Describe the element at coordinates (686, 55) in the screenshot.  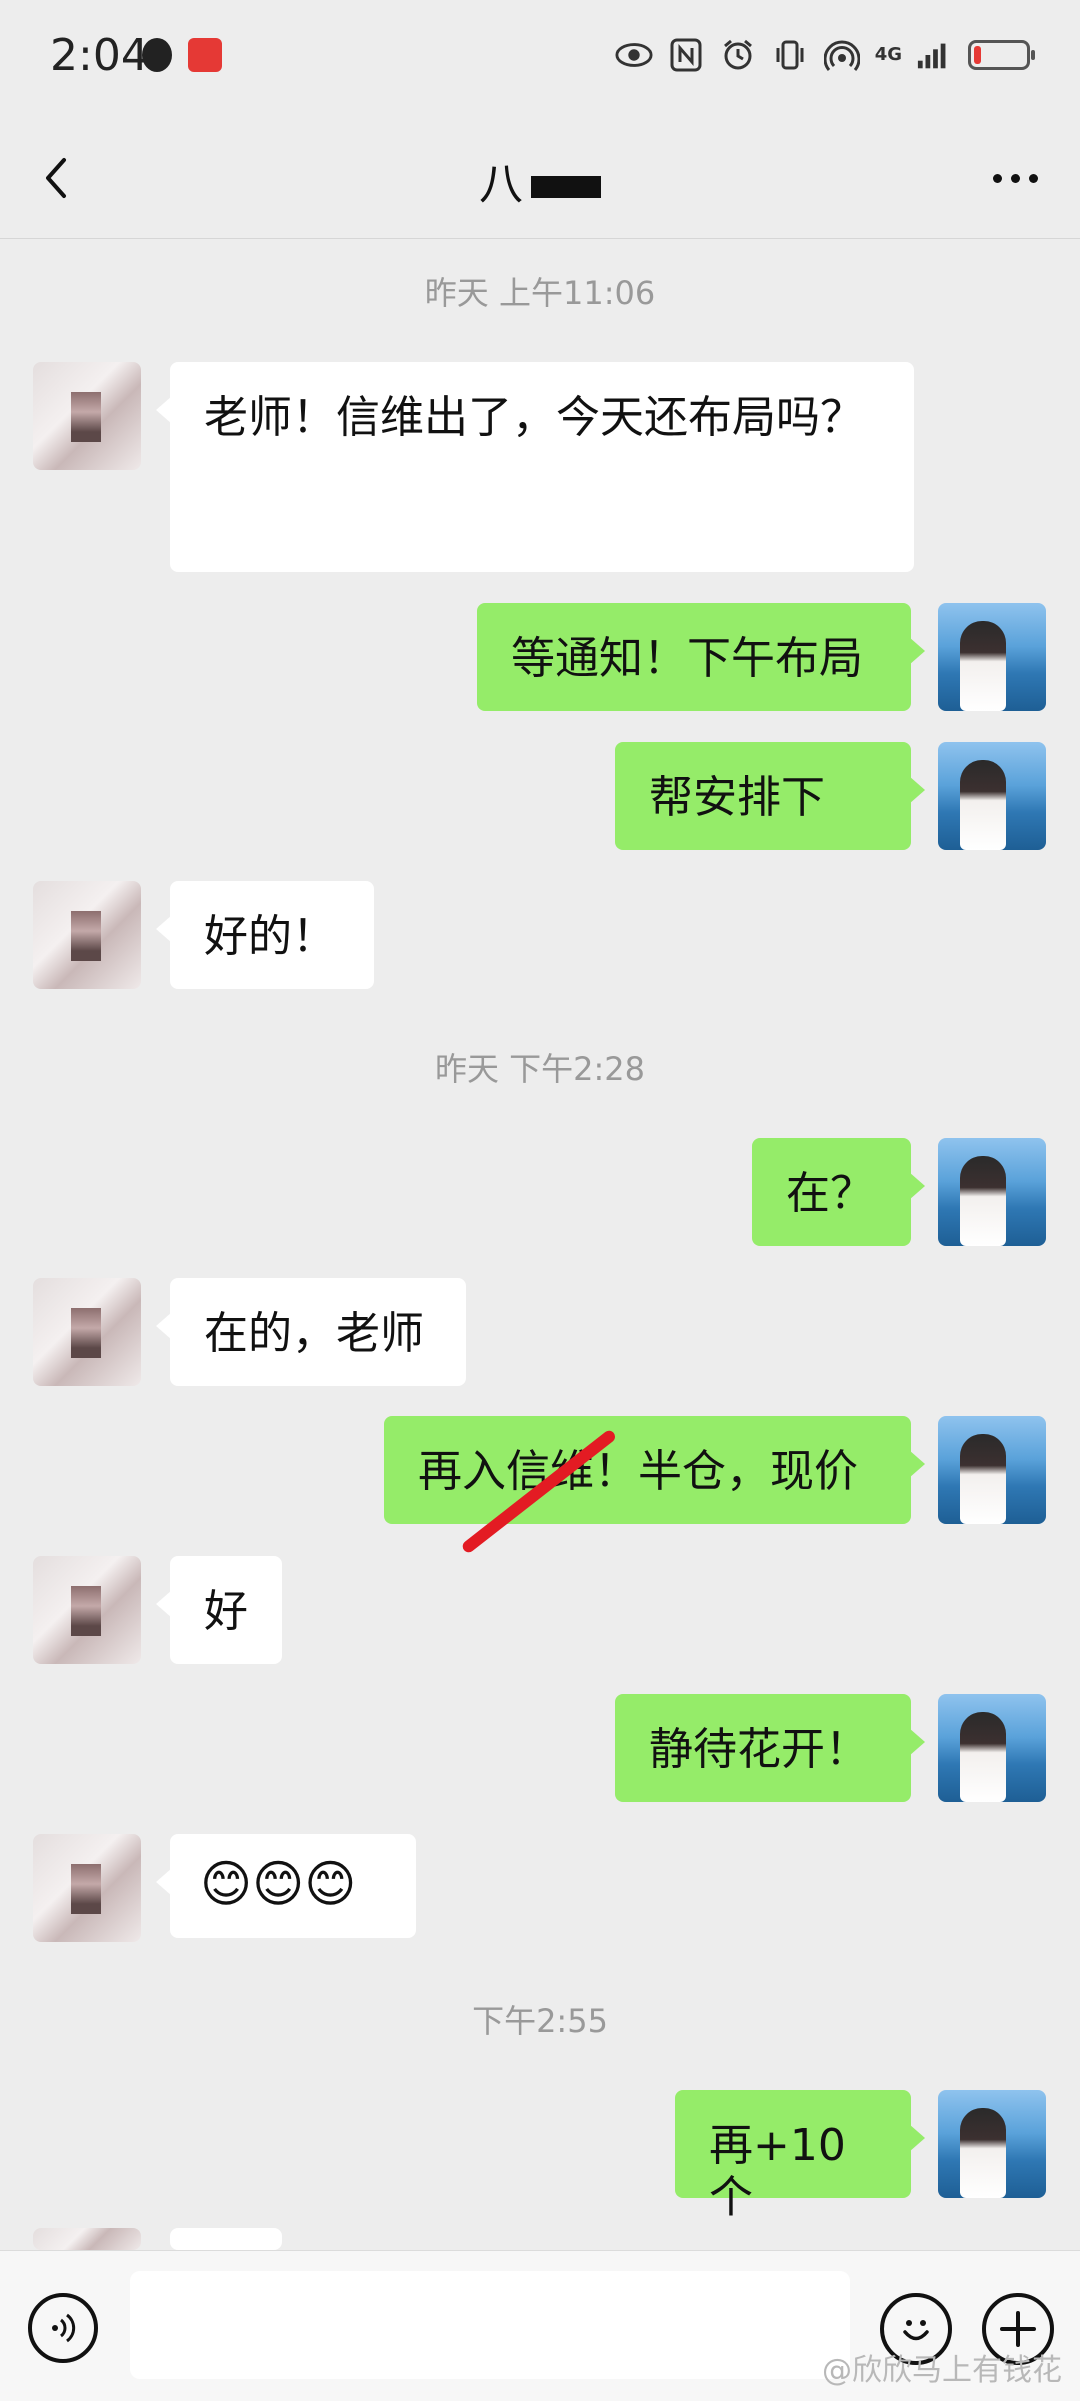
I see `nfc-icon` at that location.